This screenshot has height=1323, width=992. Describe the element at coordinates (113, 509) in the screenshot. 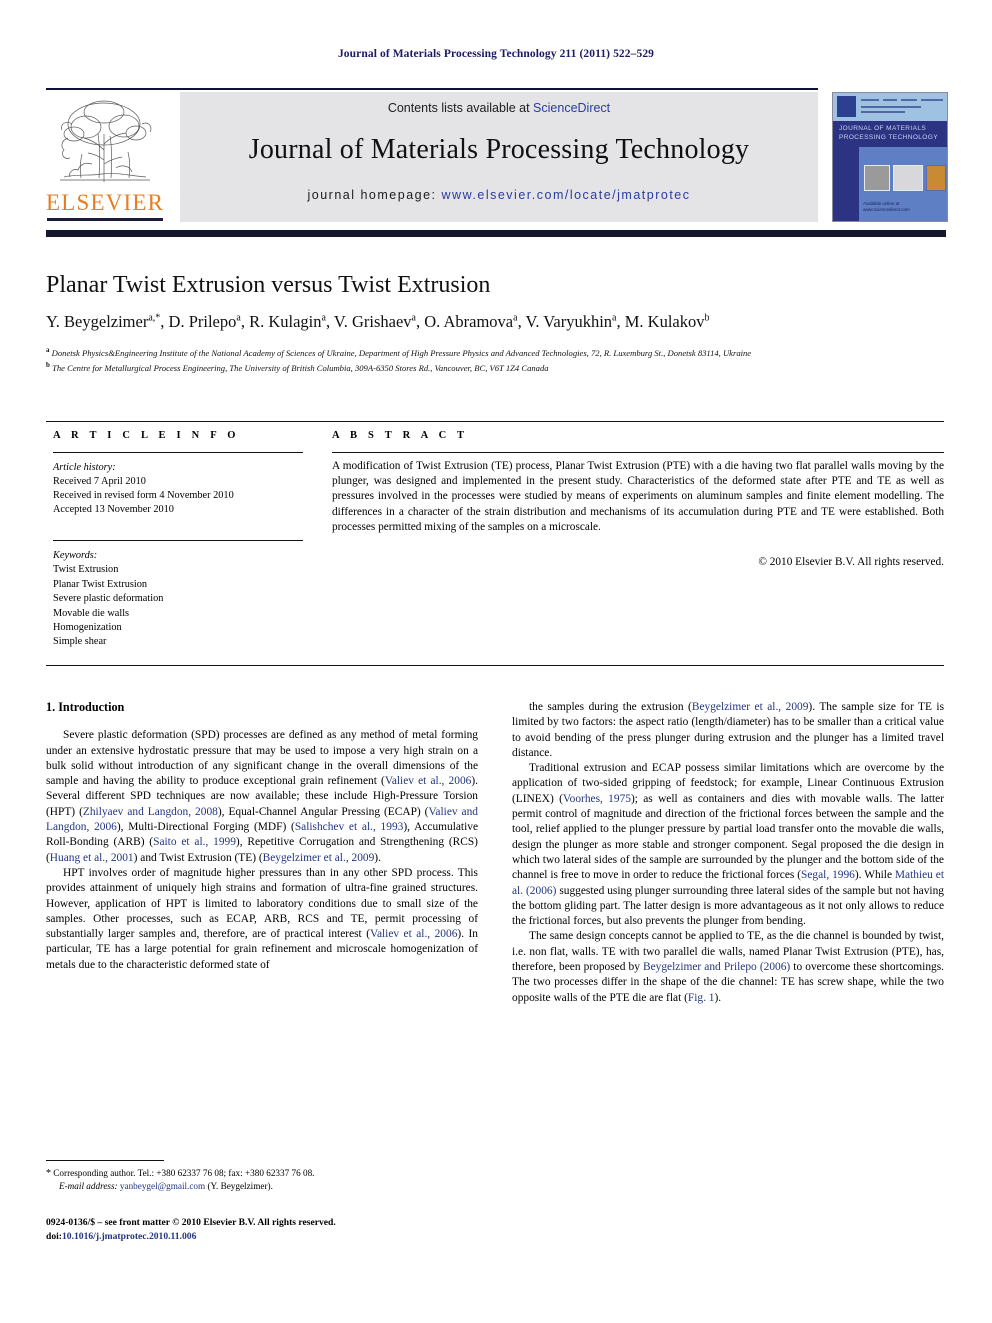

I see `history-item: Accepted 13 November 2010` at that location.